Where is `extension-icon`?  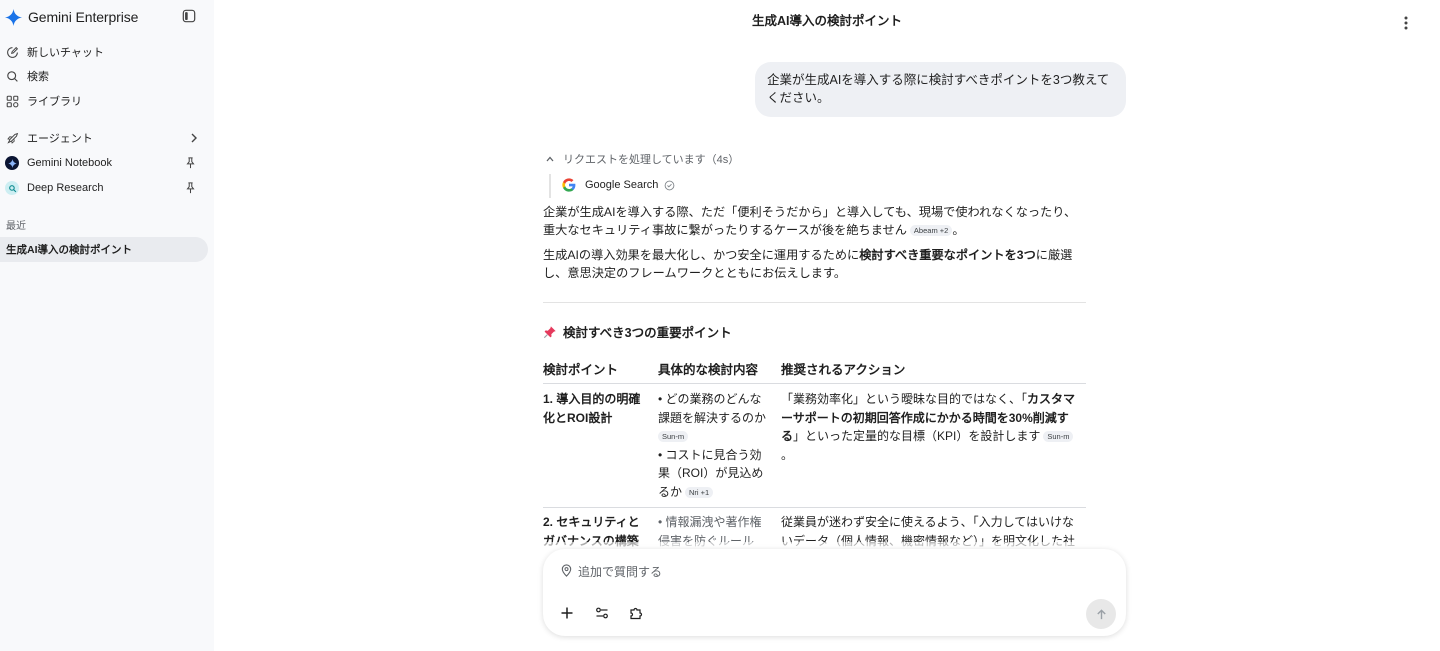
extension-icon is located at coordinates (636, 613).